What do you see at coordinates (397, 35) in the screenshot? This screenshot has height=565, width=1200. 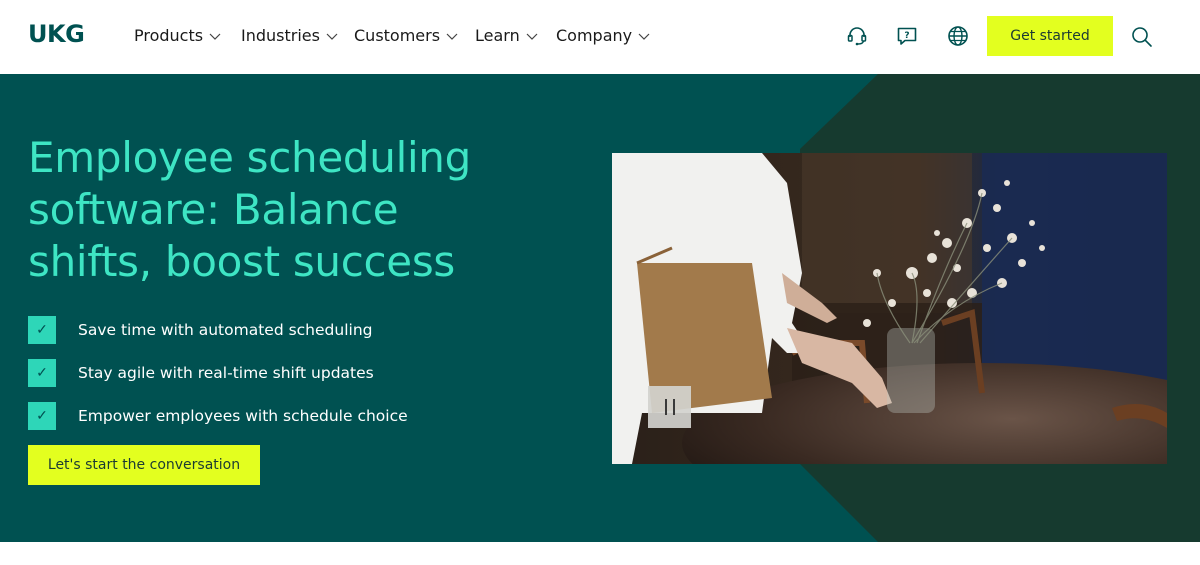 I see `nav-label: Customers` at bounding box center [397, 35].